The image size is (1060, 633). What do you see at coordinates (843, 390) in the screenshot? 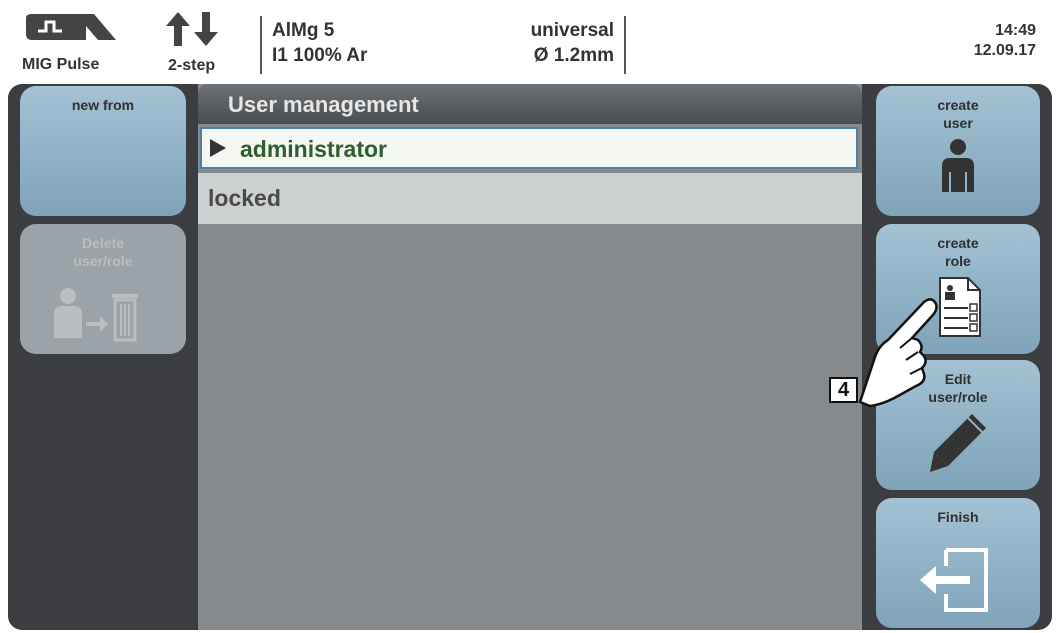
I see `step-number-badge: 4` at bounding box center [843, 390].